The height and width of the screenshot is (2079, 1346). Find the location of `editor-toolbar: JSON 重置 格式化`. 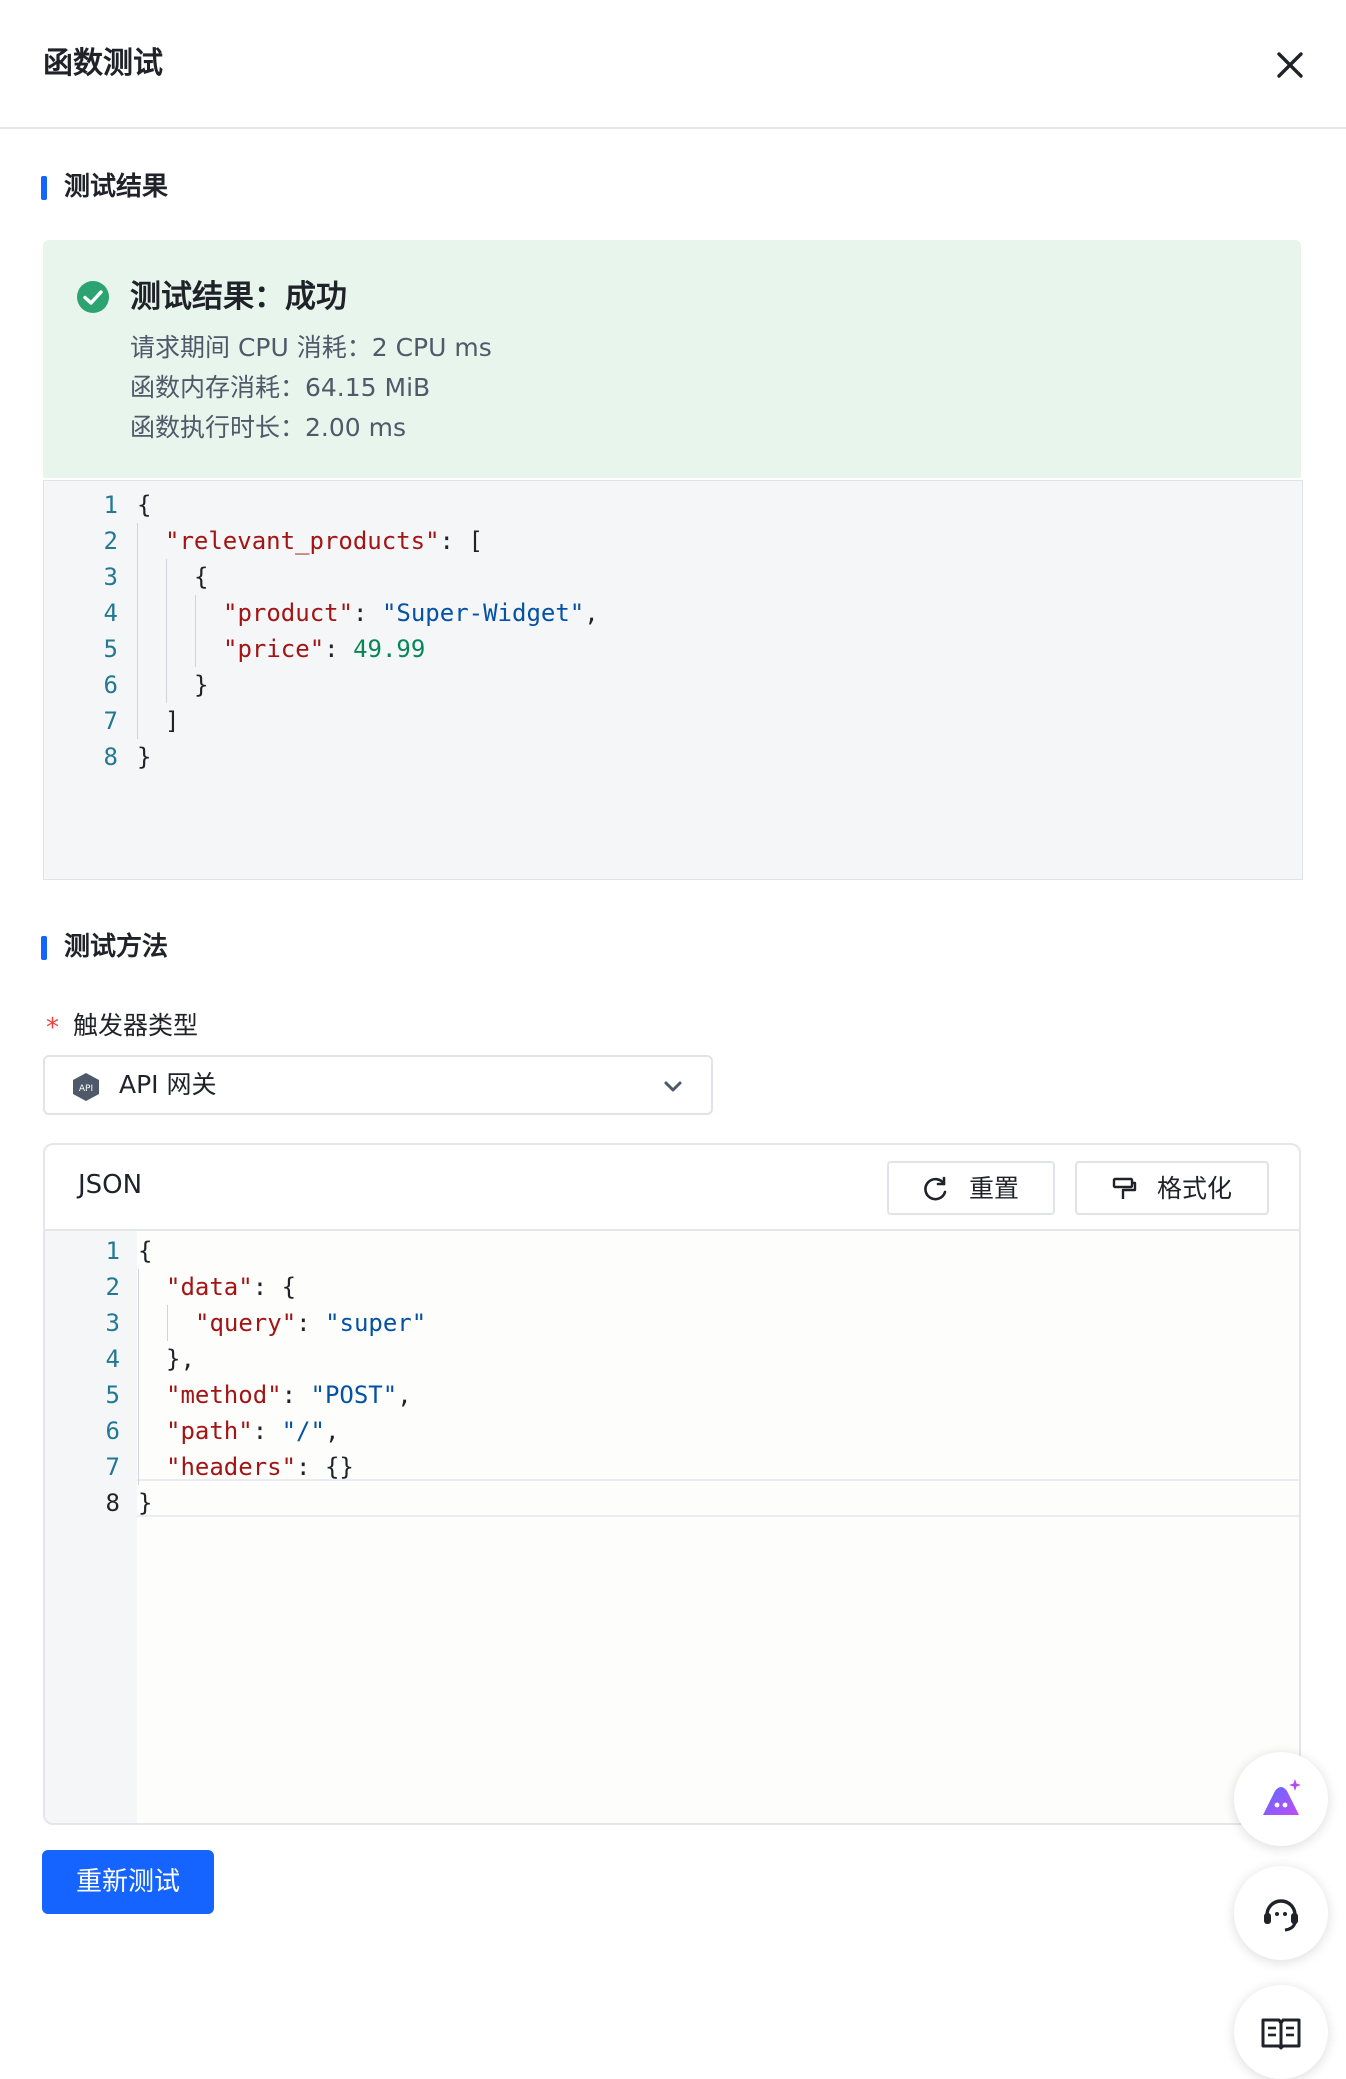

editor-toolbar: JSON 重置 格式化 is located at coordinates (672, 1188).